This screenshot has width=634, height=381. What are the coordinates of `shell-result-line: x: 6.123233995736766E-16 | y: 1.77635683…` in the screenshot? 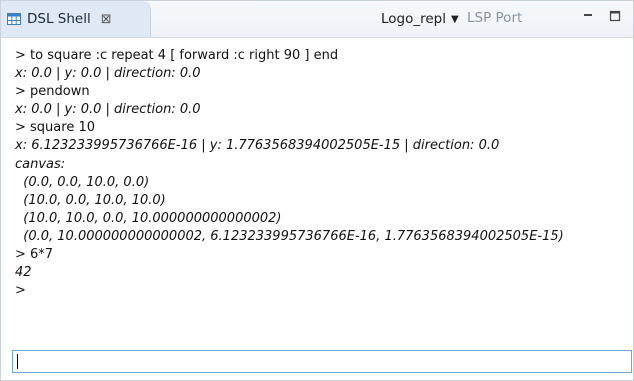 It's located at (257, 146).